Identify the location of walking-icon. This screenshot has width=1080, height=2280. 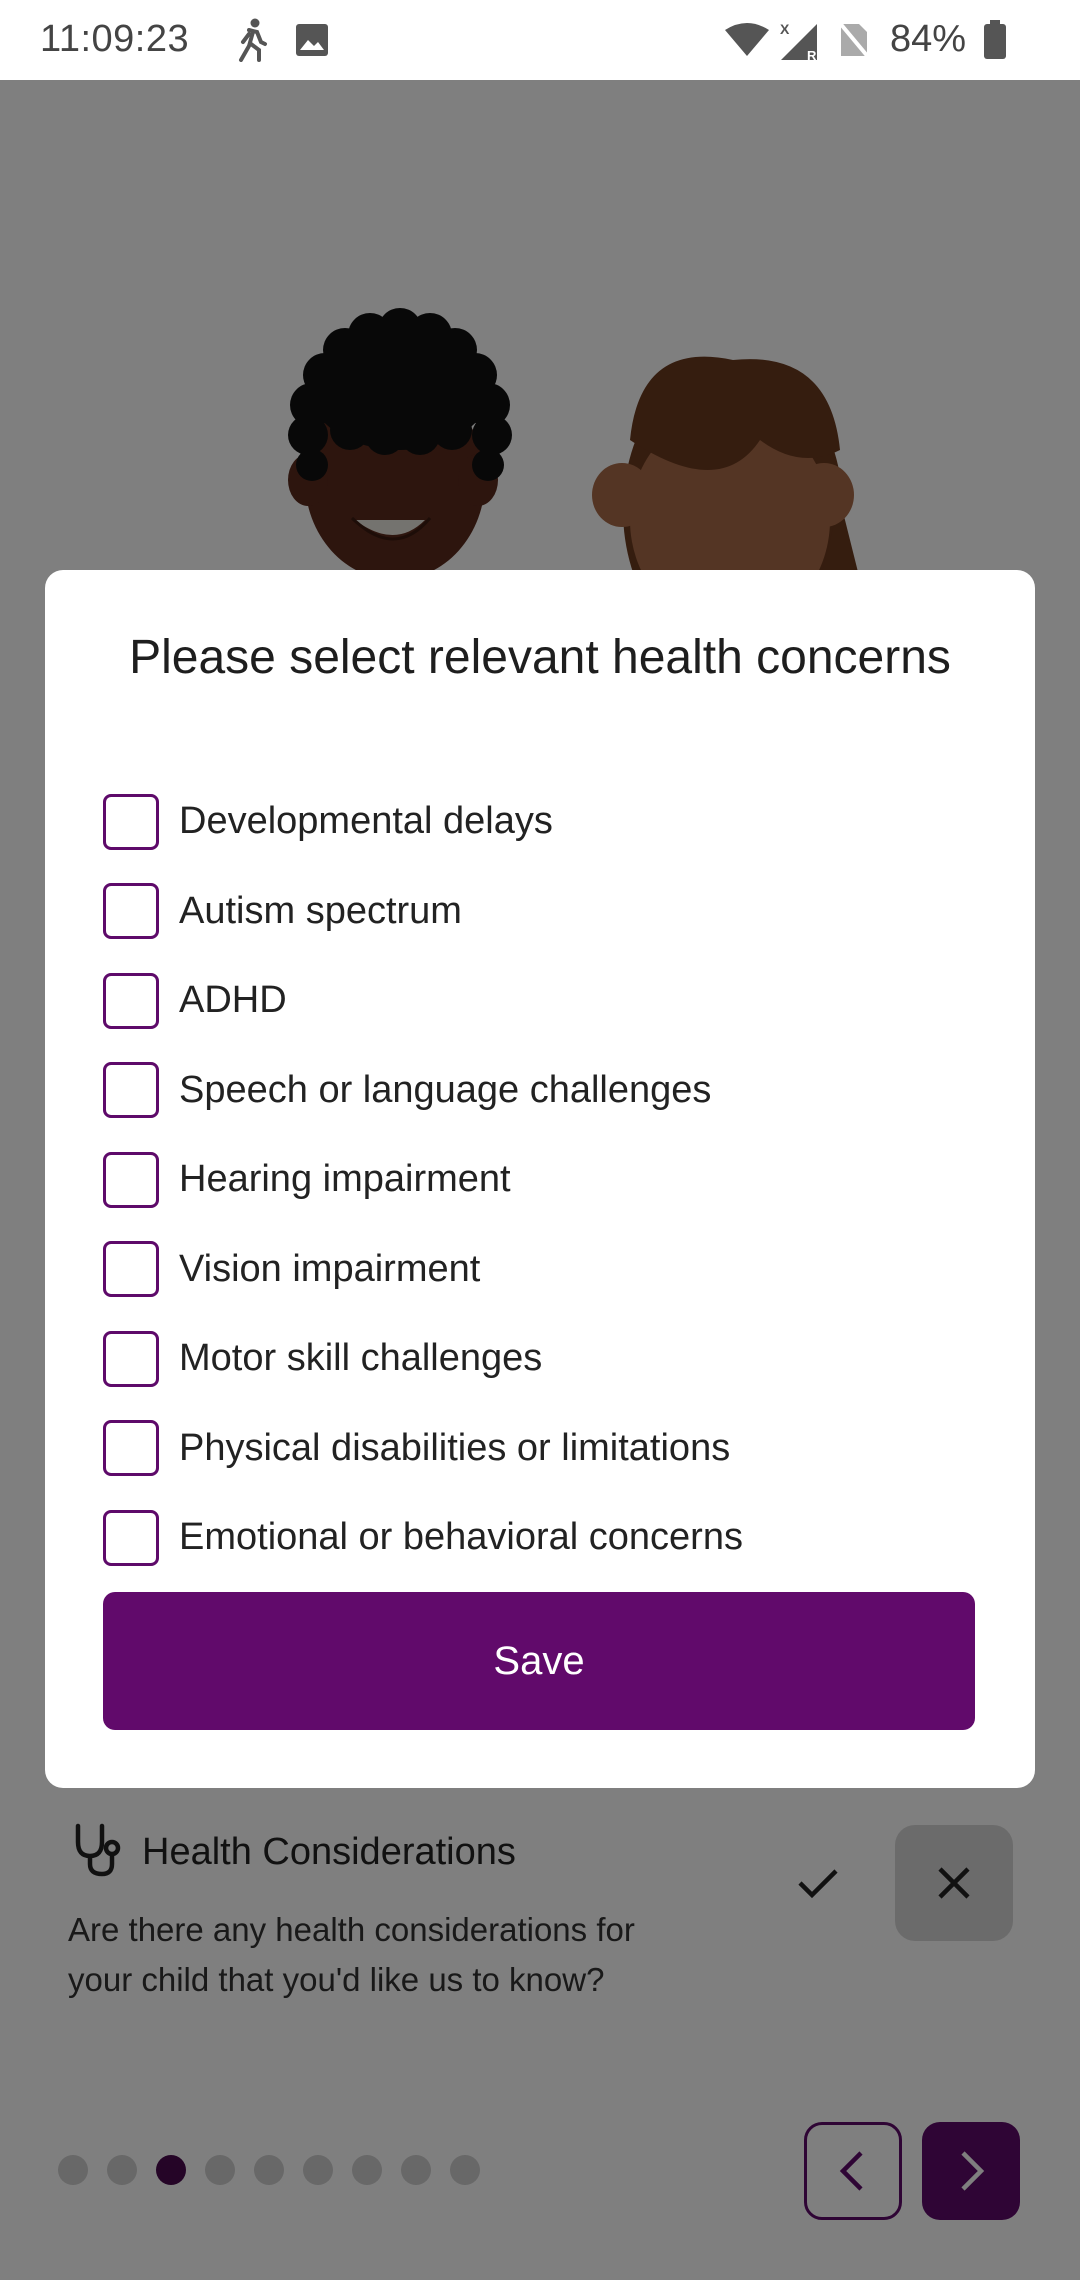
(252, 40).